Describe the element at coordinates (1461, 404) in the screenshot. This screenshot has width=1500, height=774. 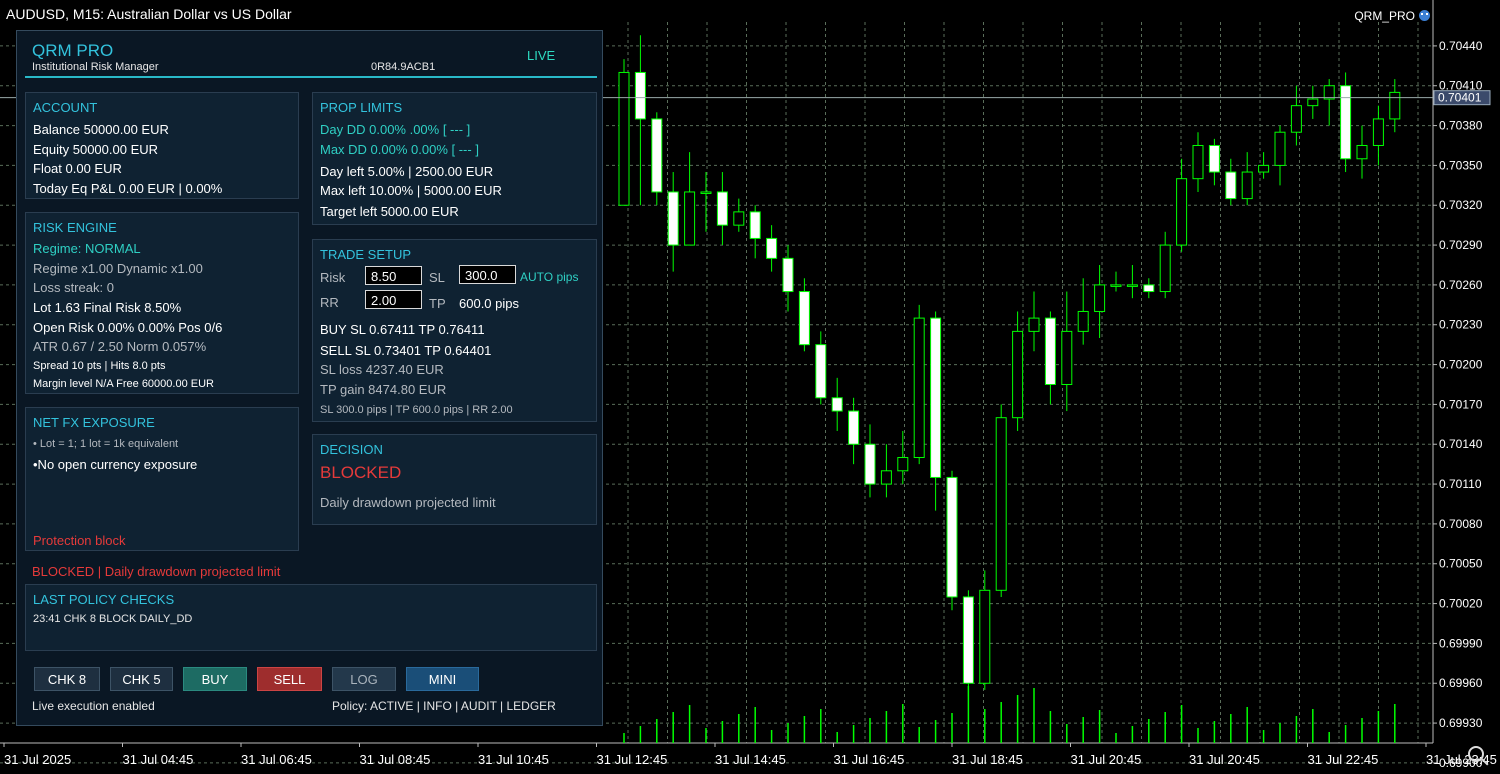
I see `price-axis-label: 0.70170` at that location.